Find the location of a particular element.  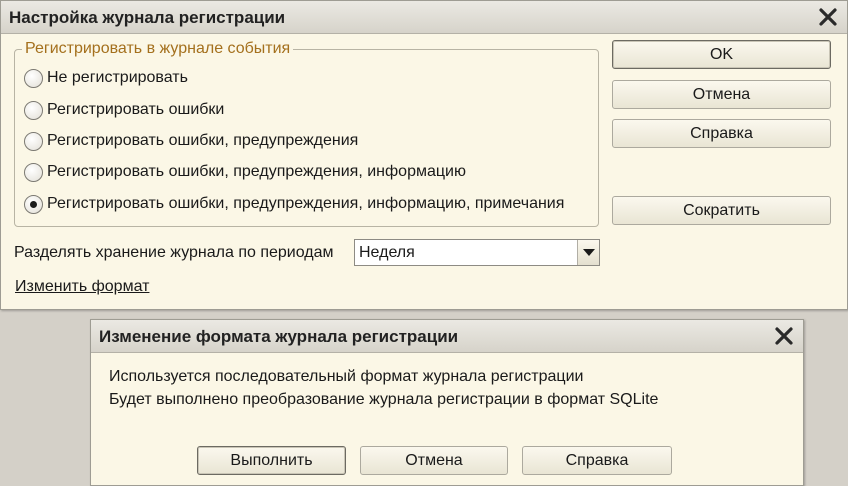

dropdown-arrow-icon is located at coordinates (588, 252).